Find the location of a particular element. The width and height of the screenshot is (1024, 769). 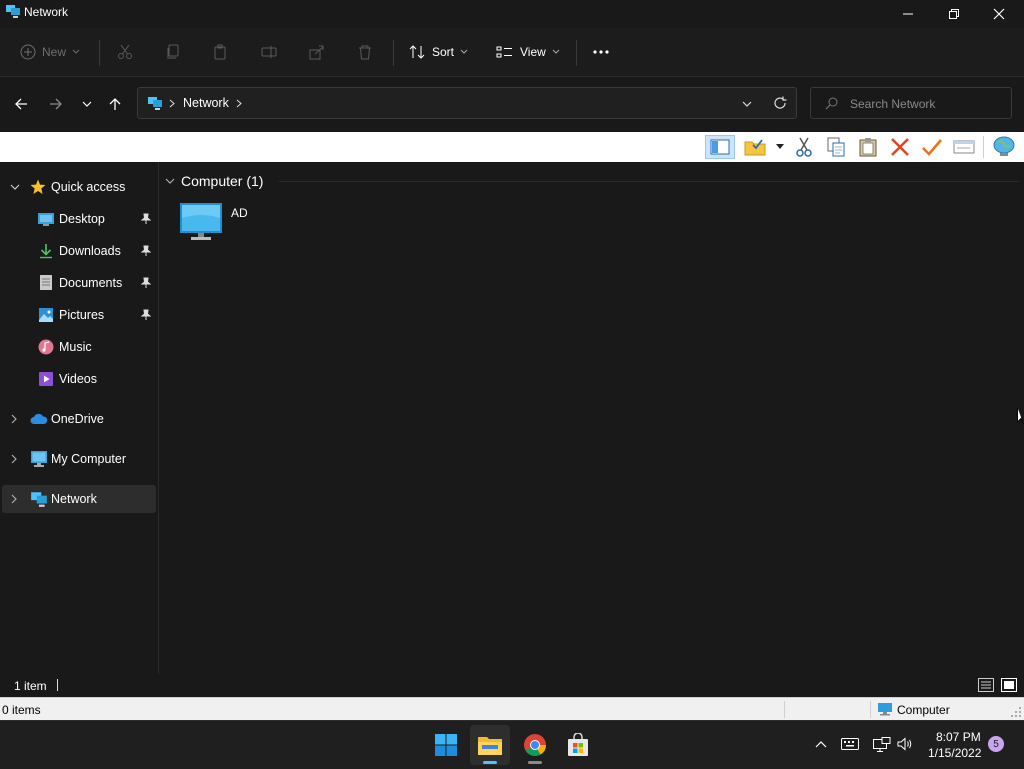

close-button is located at coordinates (999, 14).